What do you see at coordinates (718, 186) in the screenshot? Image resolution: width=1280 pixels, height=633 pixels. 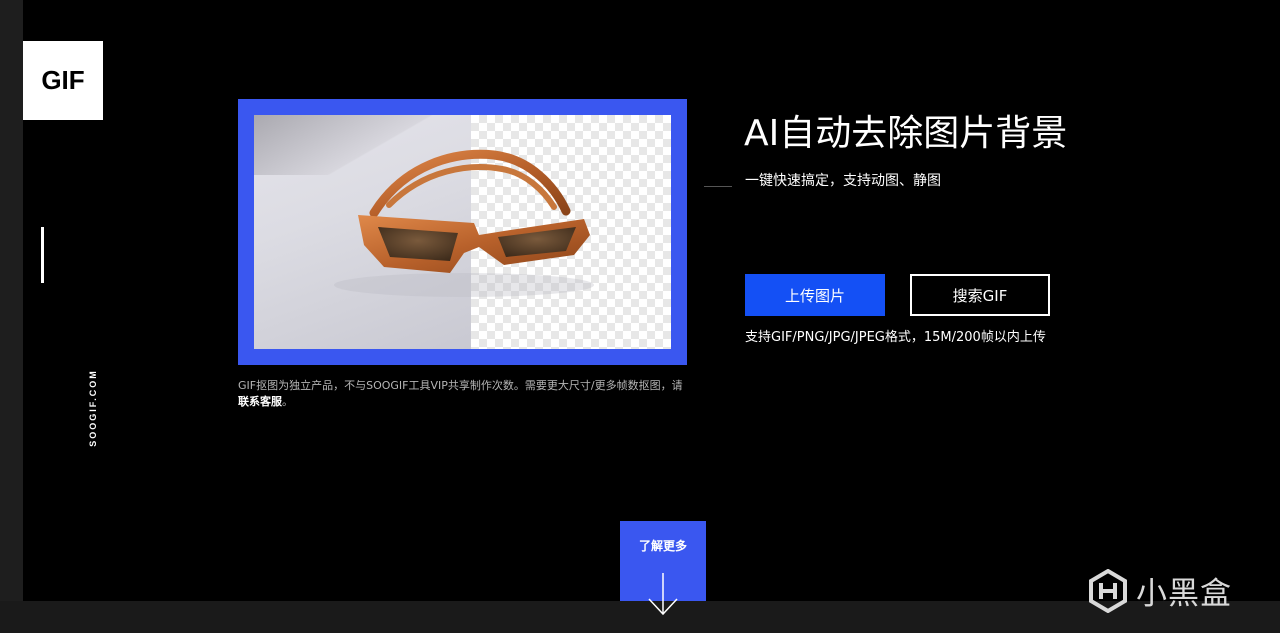 I see `dash-divider` at bounding box center [718, 186].